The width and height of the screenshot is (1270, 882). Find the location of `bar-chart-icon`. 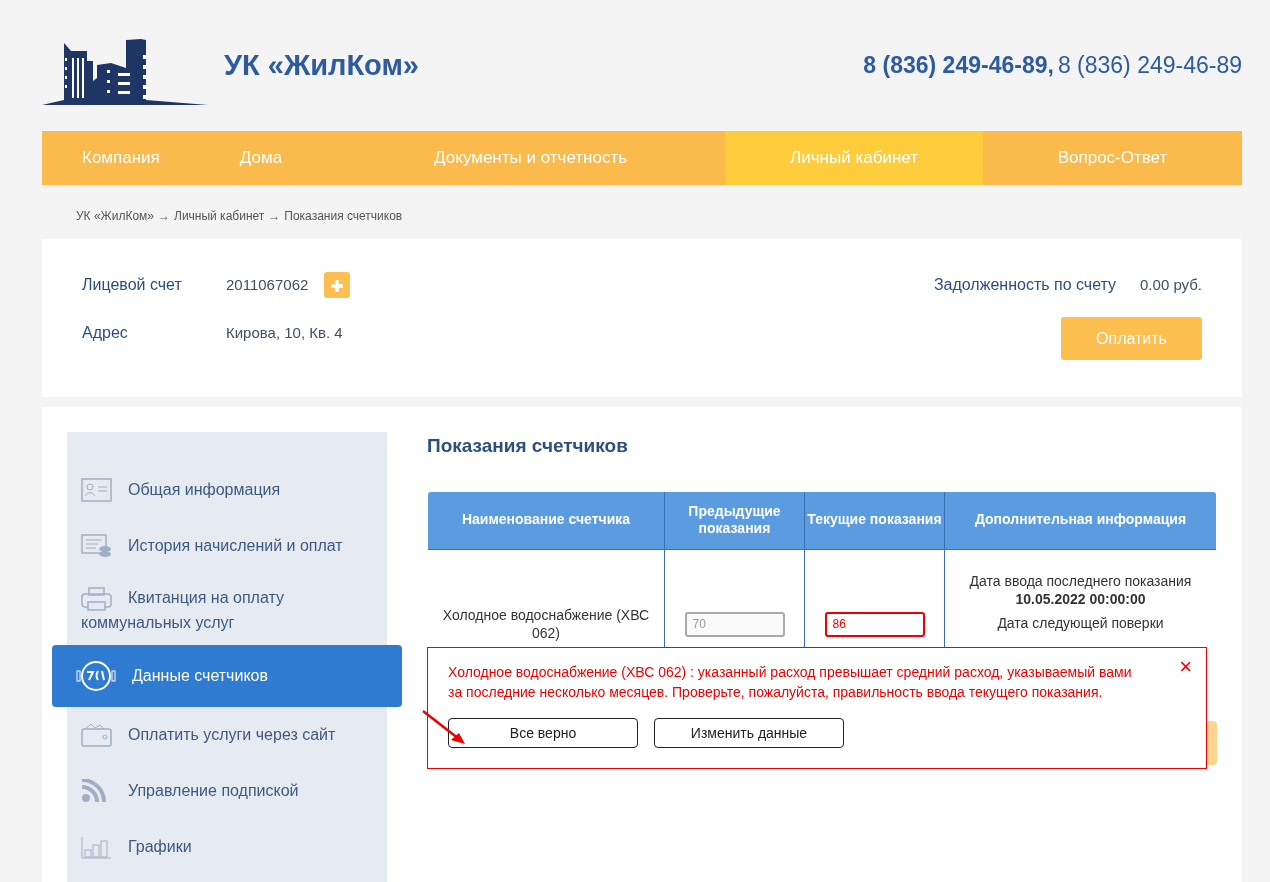

bar-chart-icon is located at coordinates (96, 846).